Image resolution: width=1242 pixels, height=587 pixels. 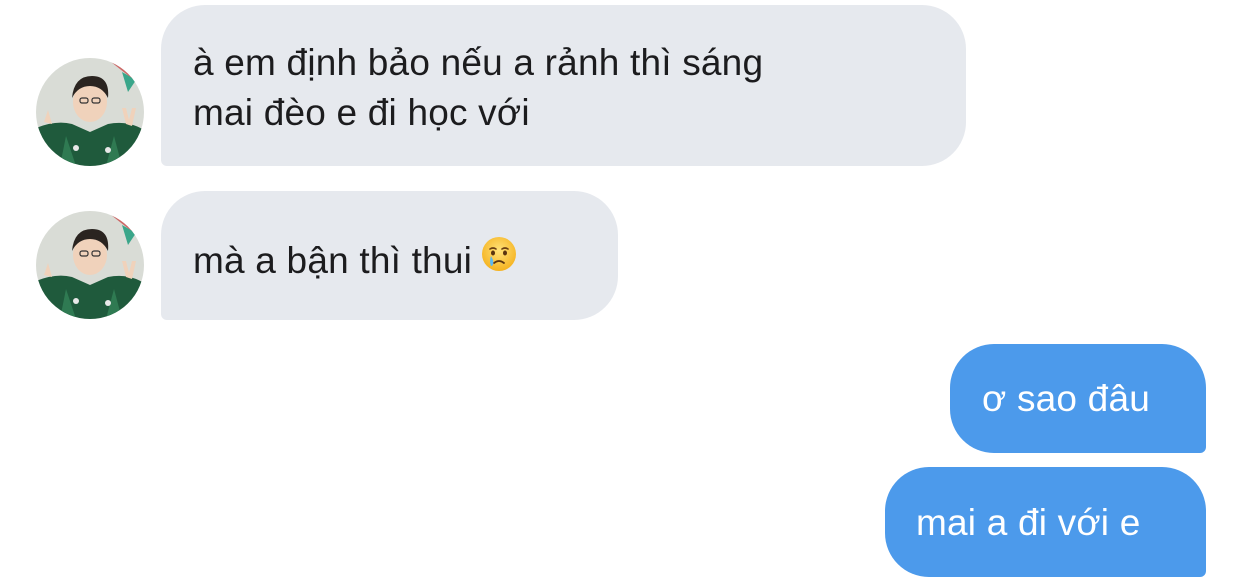 I want to click on message-text: mai a đi với e, so click(x=1028, y=522).